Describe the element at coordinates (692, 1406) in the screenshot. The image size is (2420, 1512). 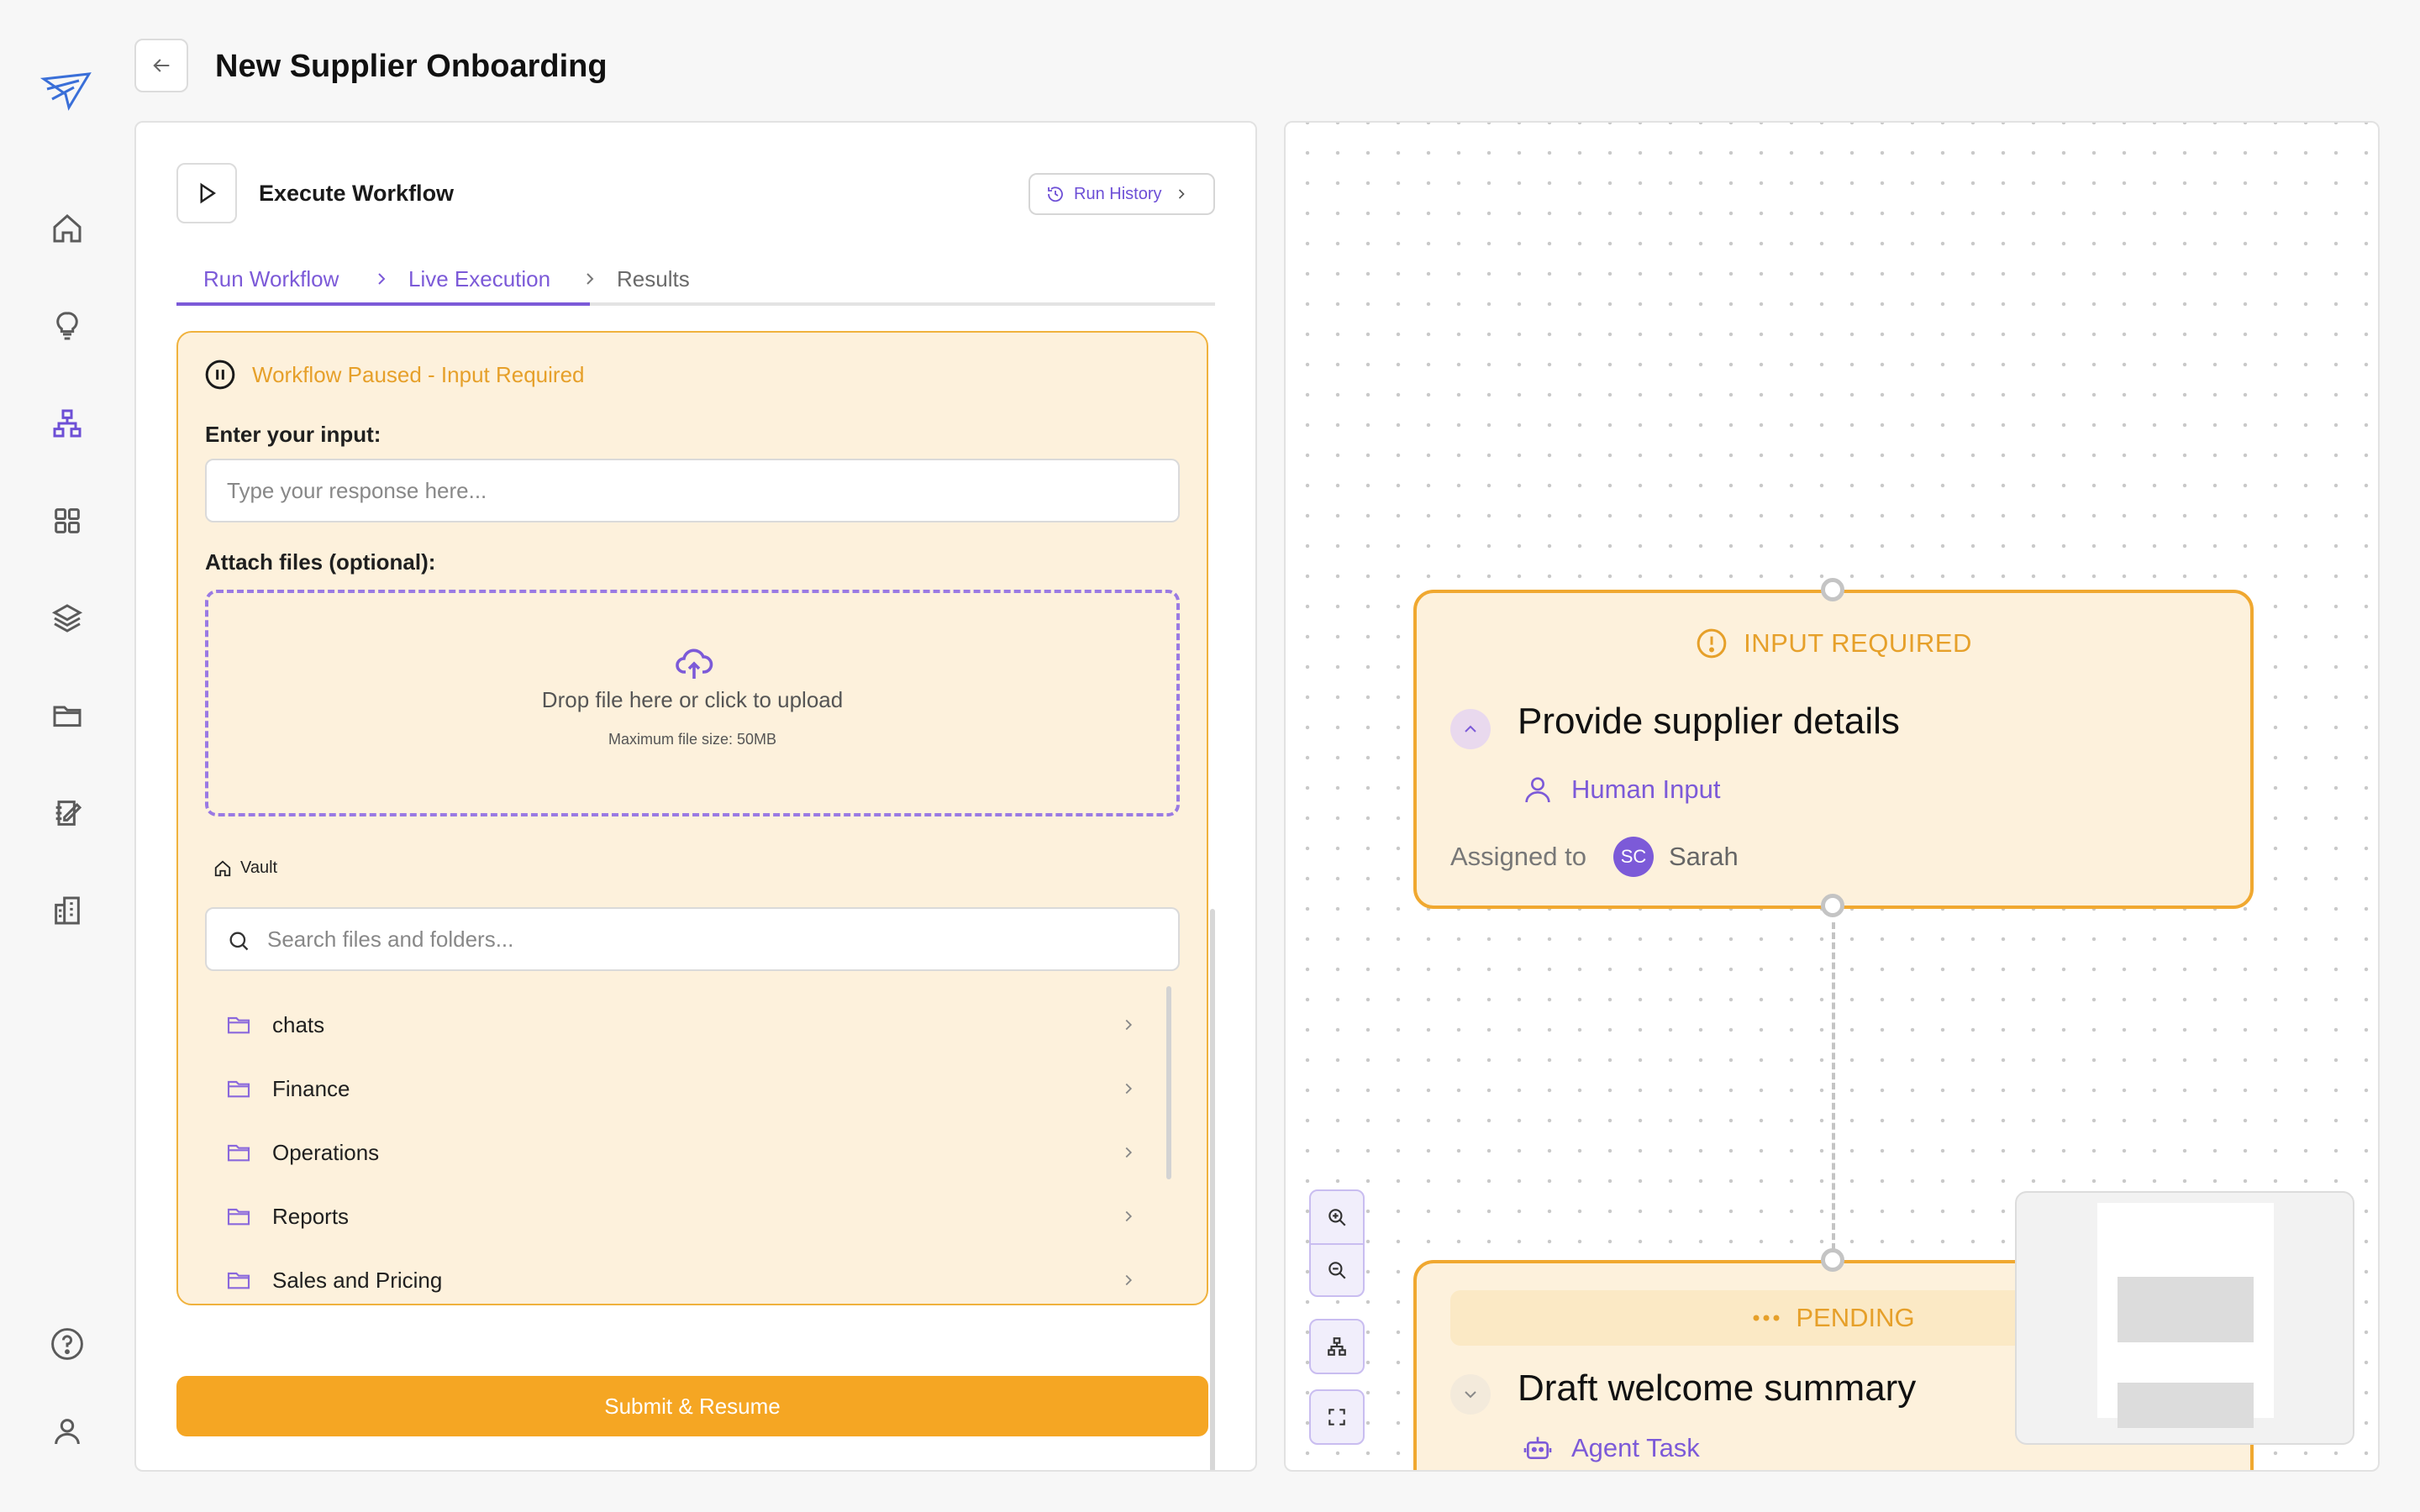
I see `submit-resume-button: Submit & Resume` at that location.